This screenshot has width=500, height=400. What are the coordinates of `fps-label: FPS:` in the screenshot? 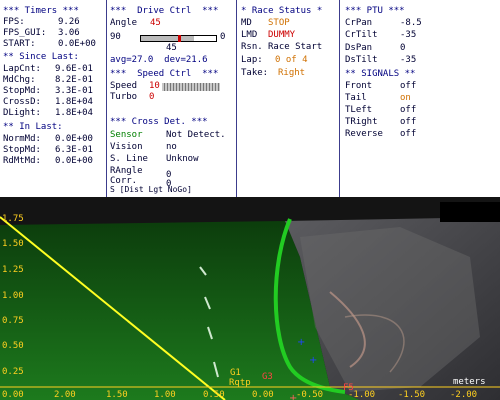 It's located at (14, 22).